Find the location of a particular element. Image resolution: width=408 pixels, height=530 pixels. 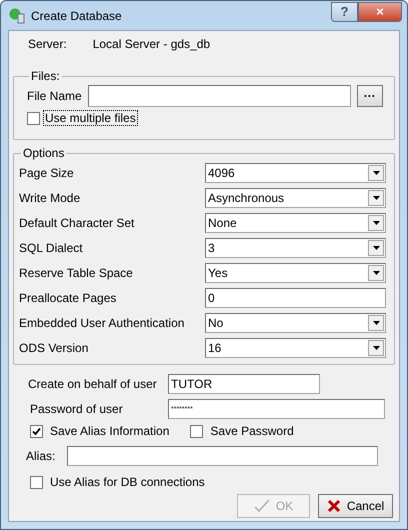

user-field: TUTOR is located at coordinates (244, 384).